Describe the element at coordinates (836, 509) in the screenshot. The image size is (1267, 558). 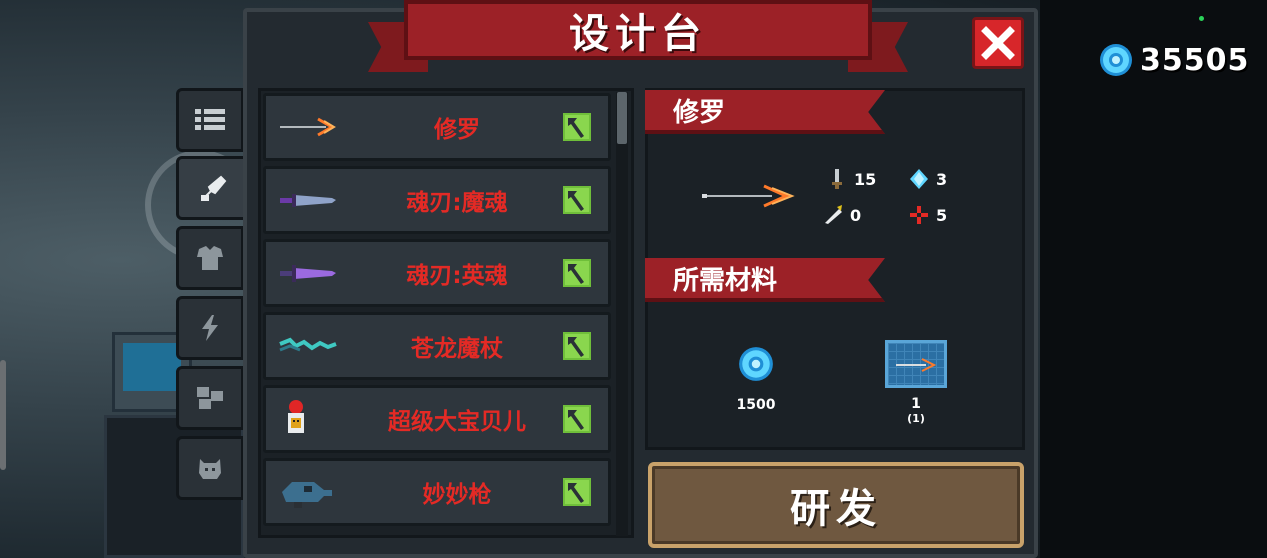
I see `research-label: 研发` at that location.